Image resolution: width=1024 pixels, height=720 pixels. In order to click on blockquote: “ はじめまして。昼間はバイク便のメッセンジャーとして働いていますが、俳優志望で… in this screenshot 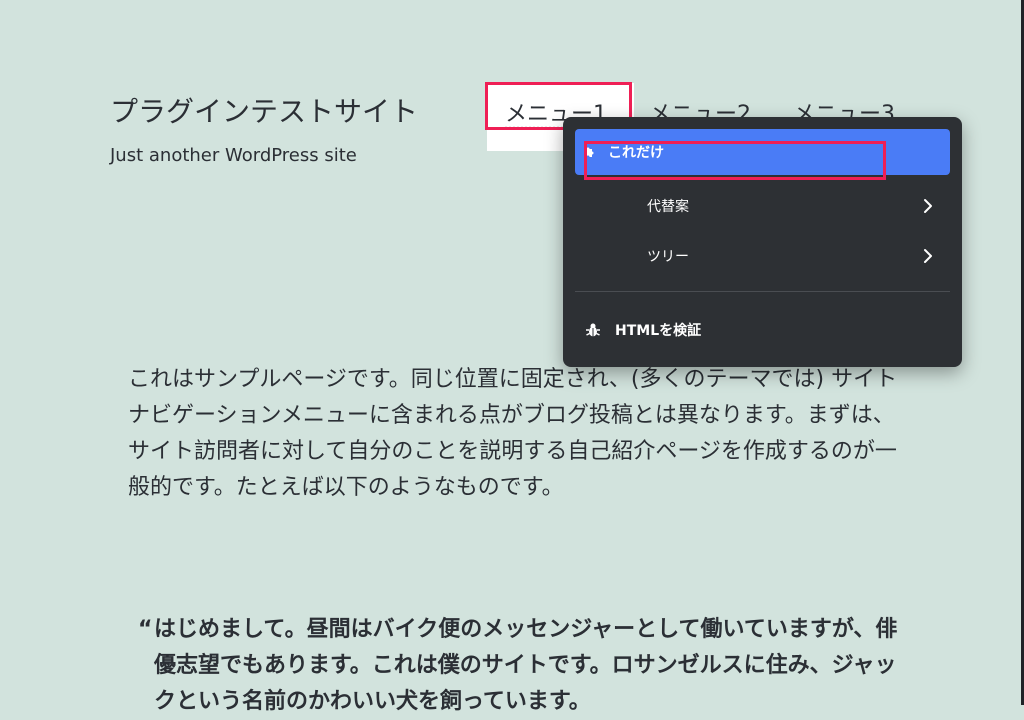, I will do `click(518, 666)`.